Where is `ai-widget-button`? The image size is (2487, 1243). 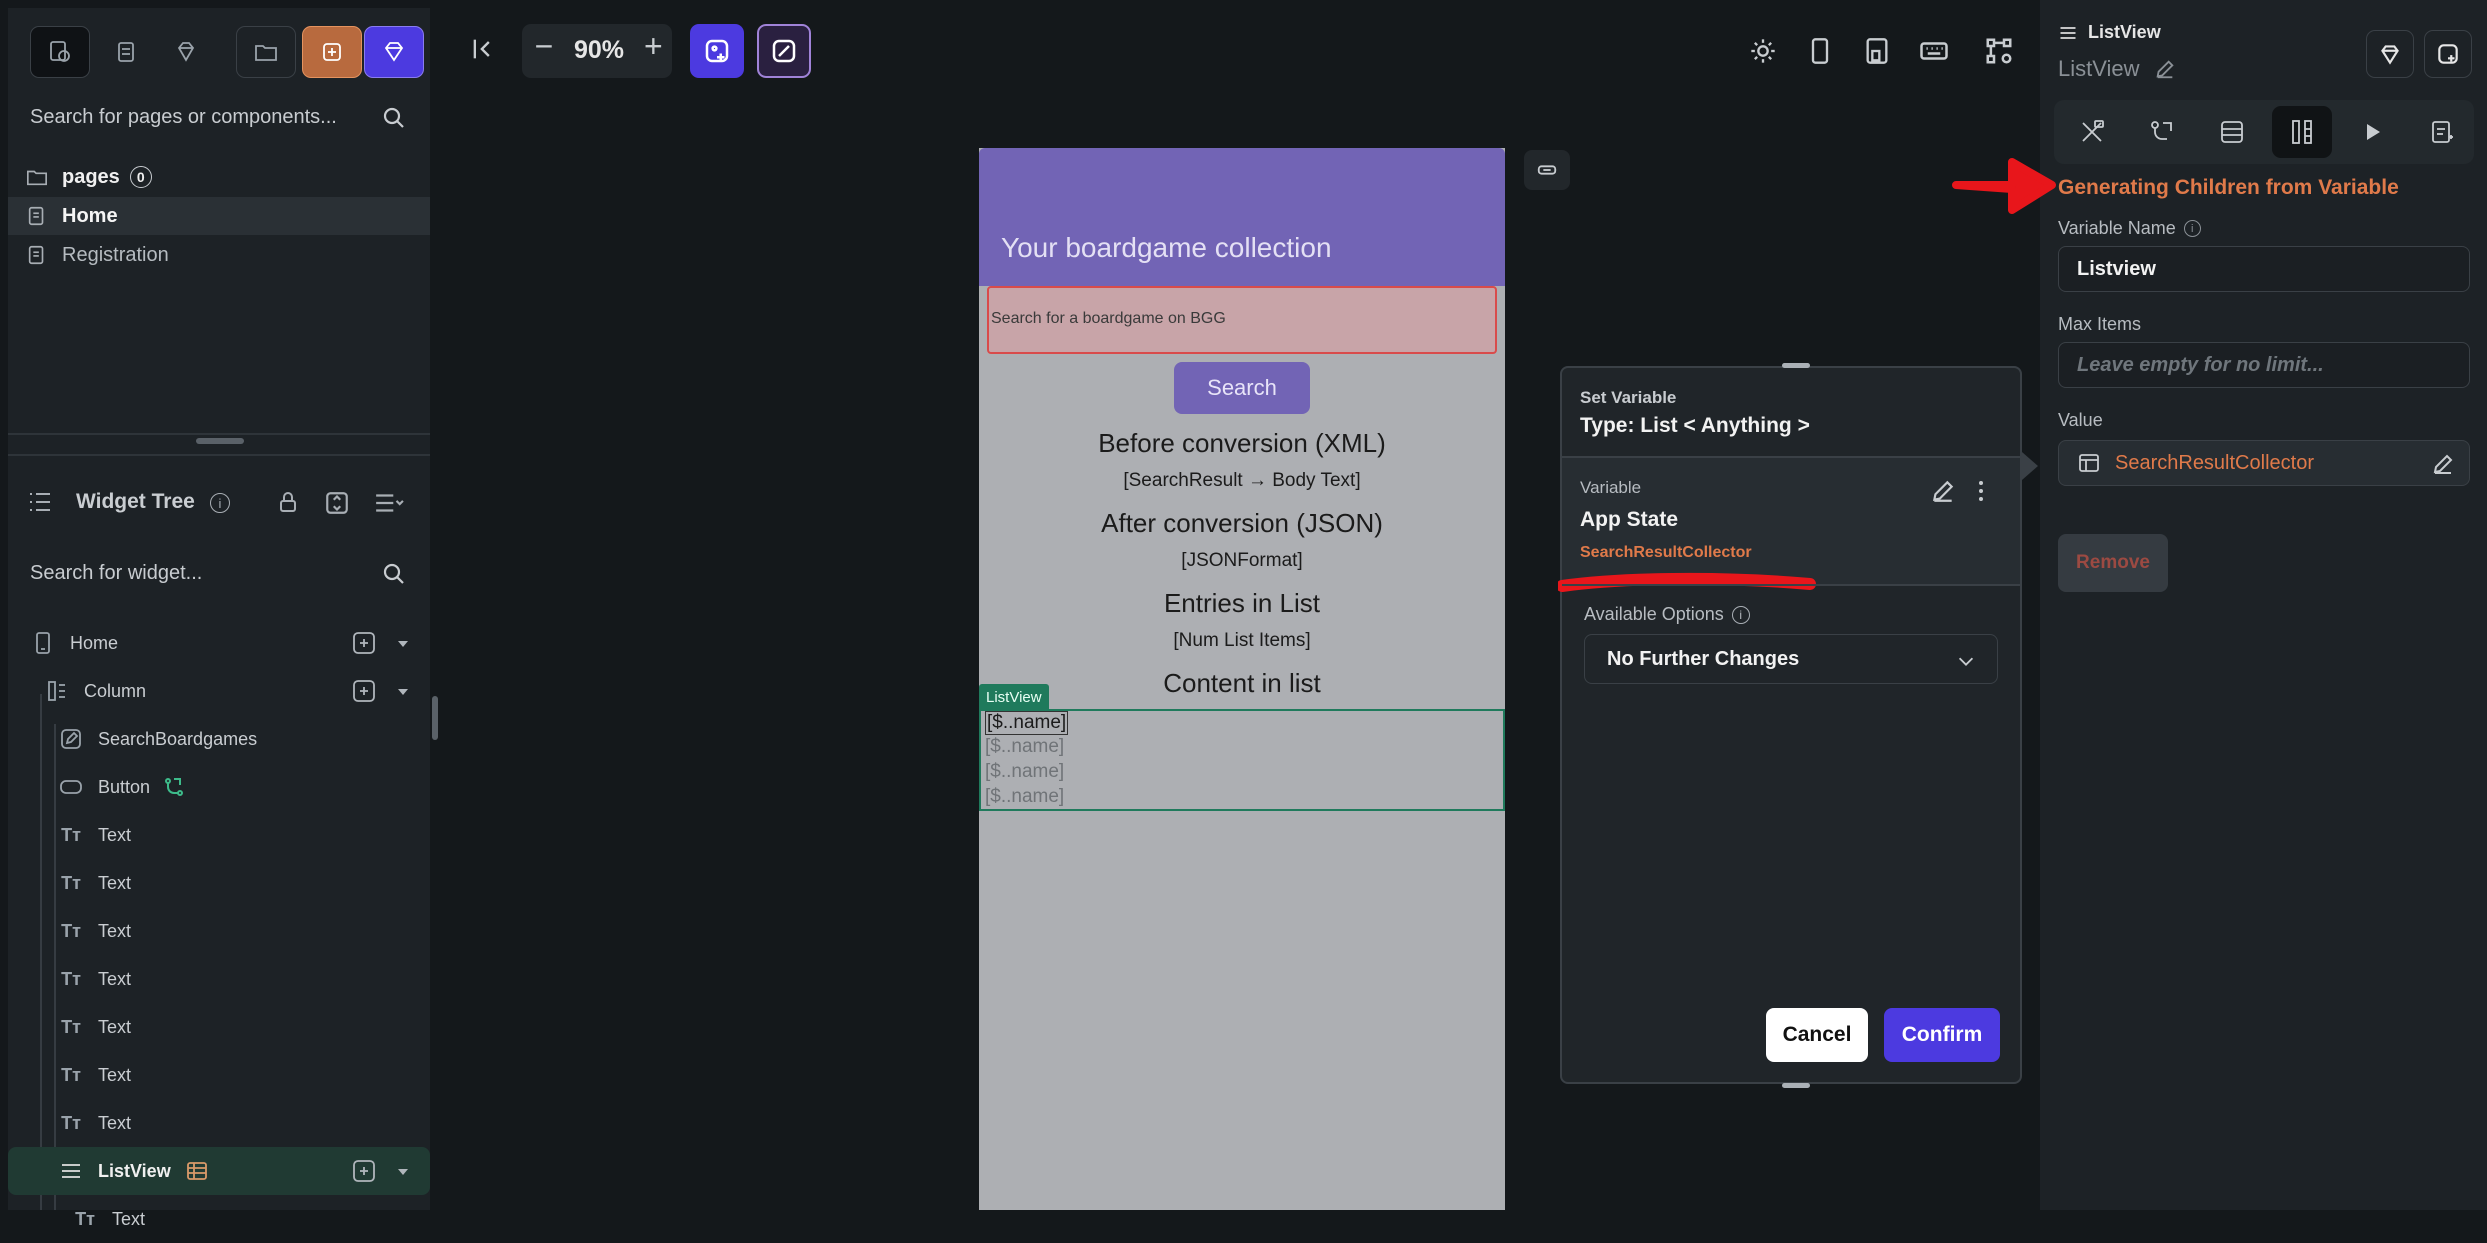
ai-widget-button is located at coordinates (784, 51).